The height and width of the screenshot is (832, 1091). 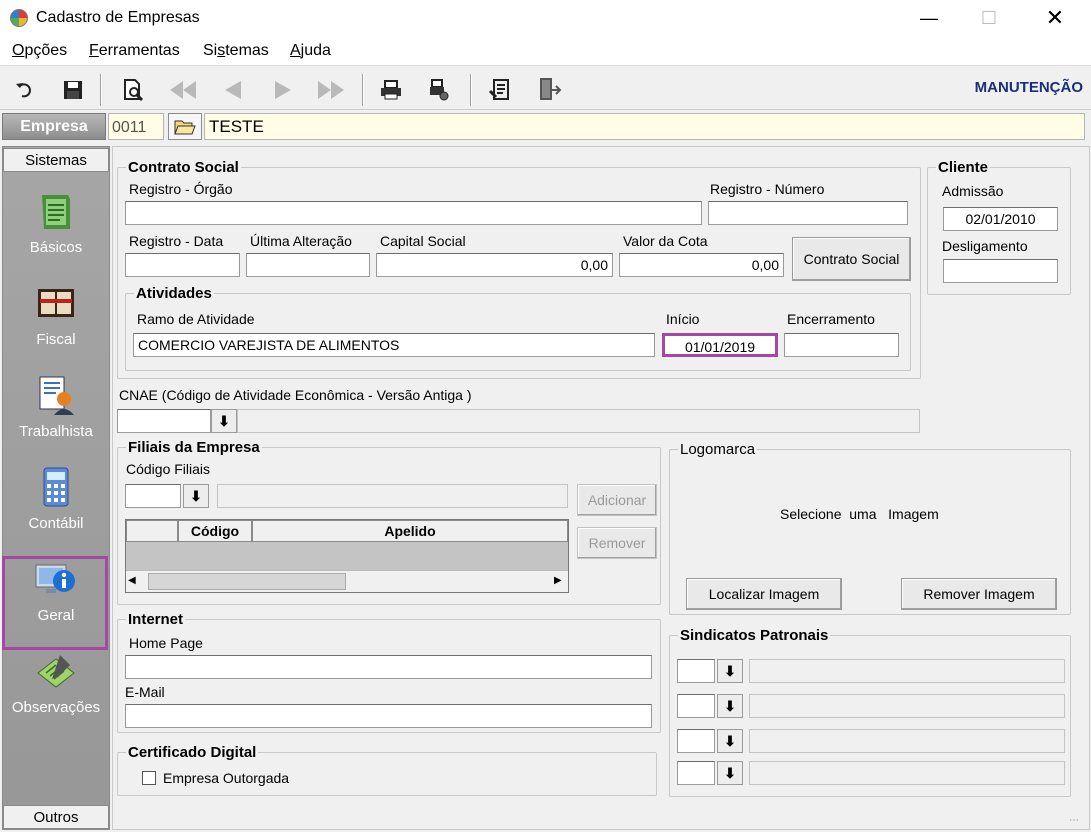 I want to click on sindicatos-legend: Sindicatos Patronais, so click(x=754, y=635).